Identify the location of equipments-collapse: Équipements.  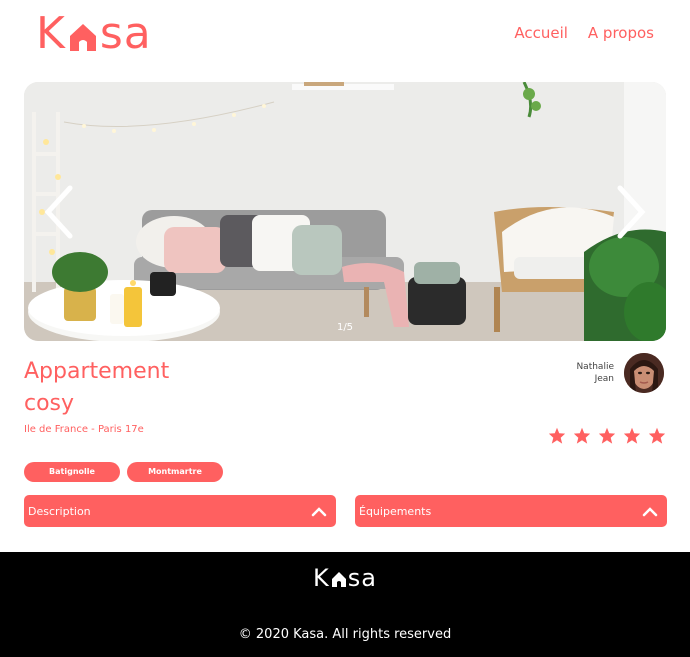
(511, 511).